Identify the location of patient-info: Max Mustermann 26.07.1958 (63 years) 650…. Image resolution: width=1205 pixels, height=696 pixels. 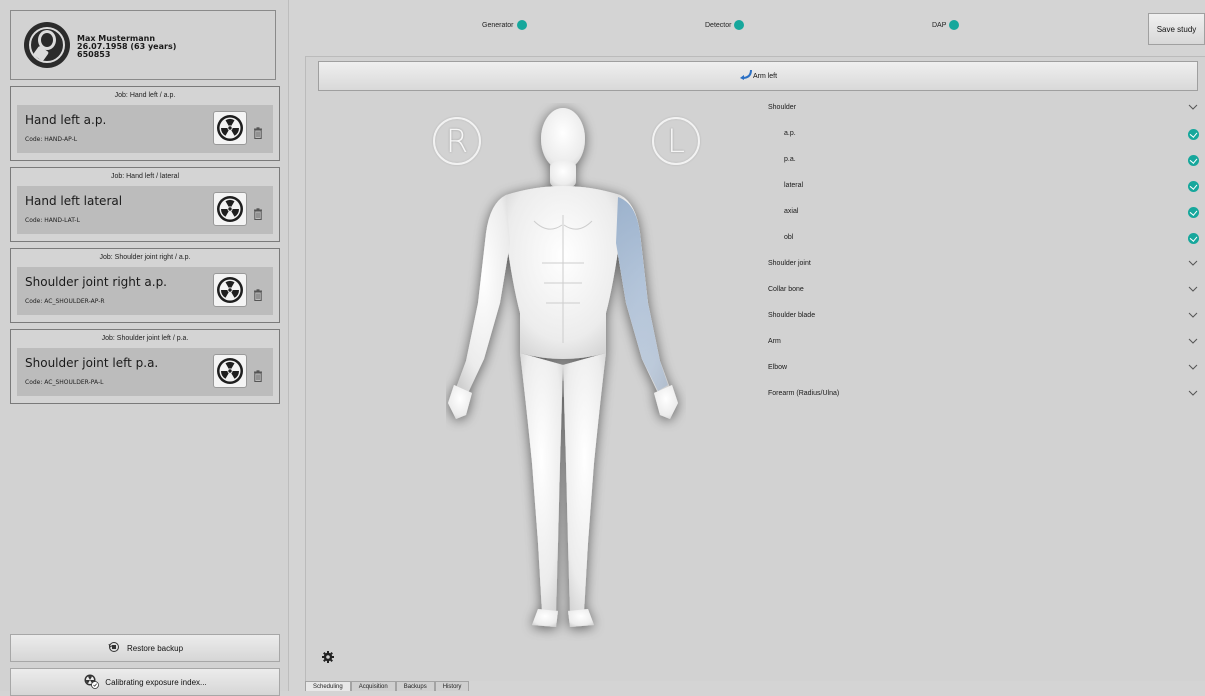
(126, 47).